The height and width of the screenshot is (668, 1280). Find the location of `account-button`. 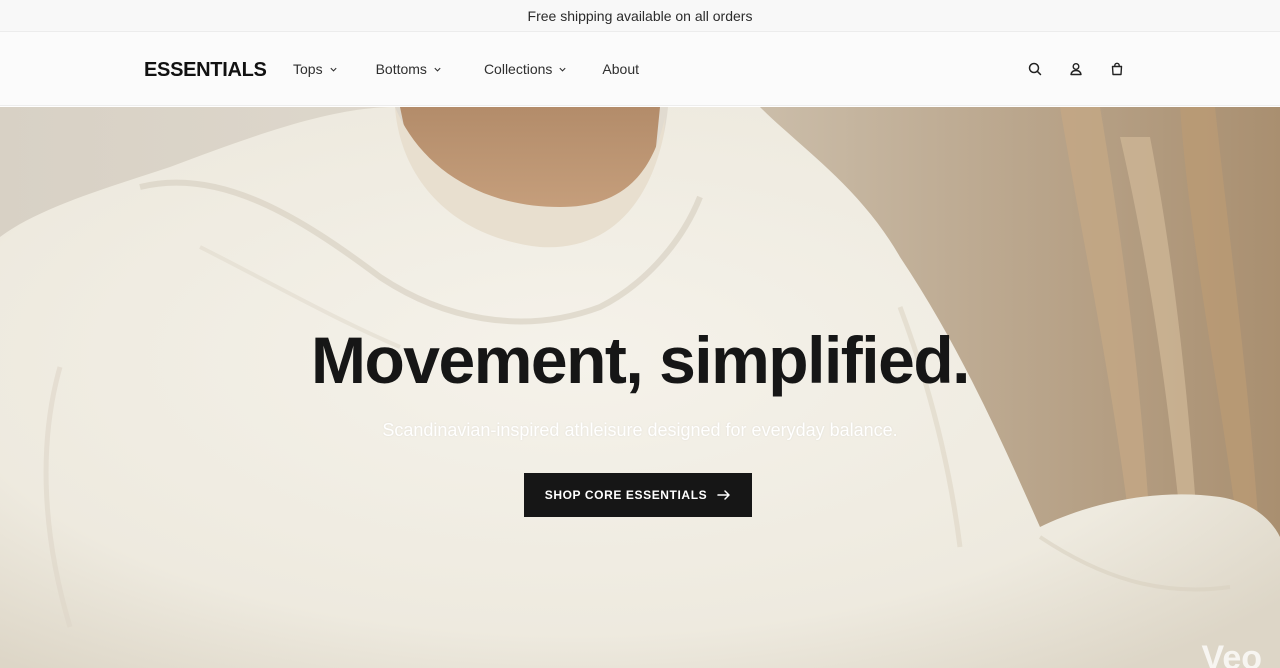

account-button is located at coordinates (1076, 69).